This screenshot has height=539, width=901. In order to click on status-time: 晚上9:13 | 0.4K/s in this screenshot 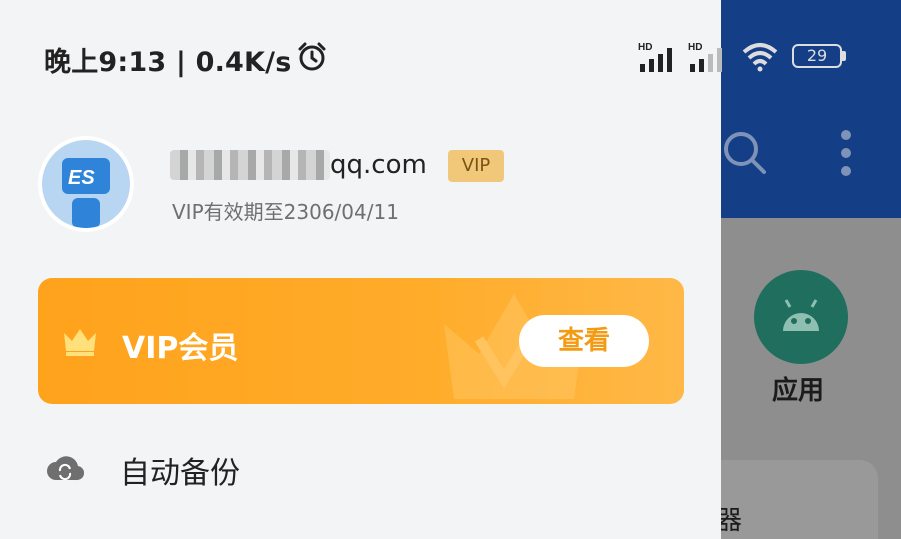, I will do `click(168, 62)`.